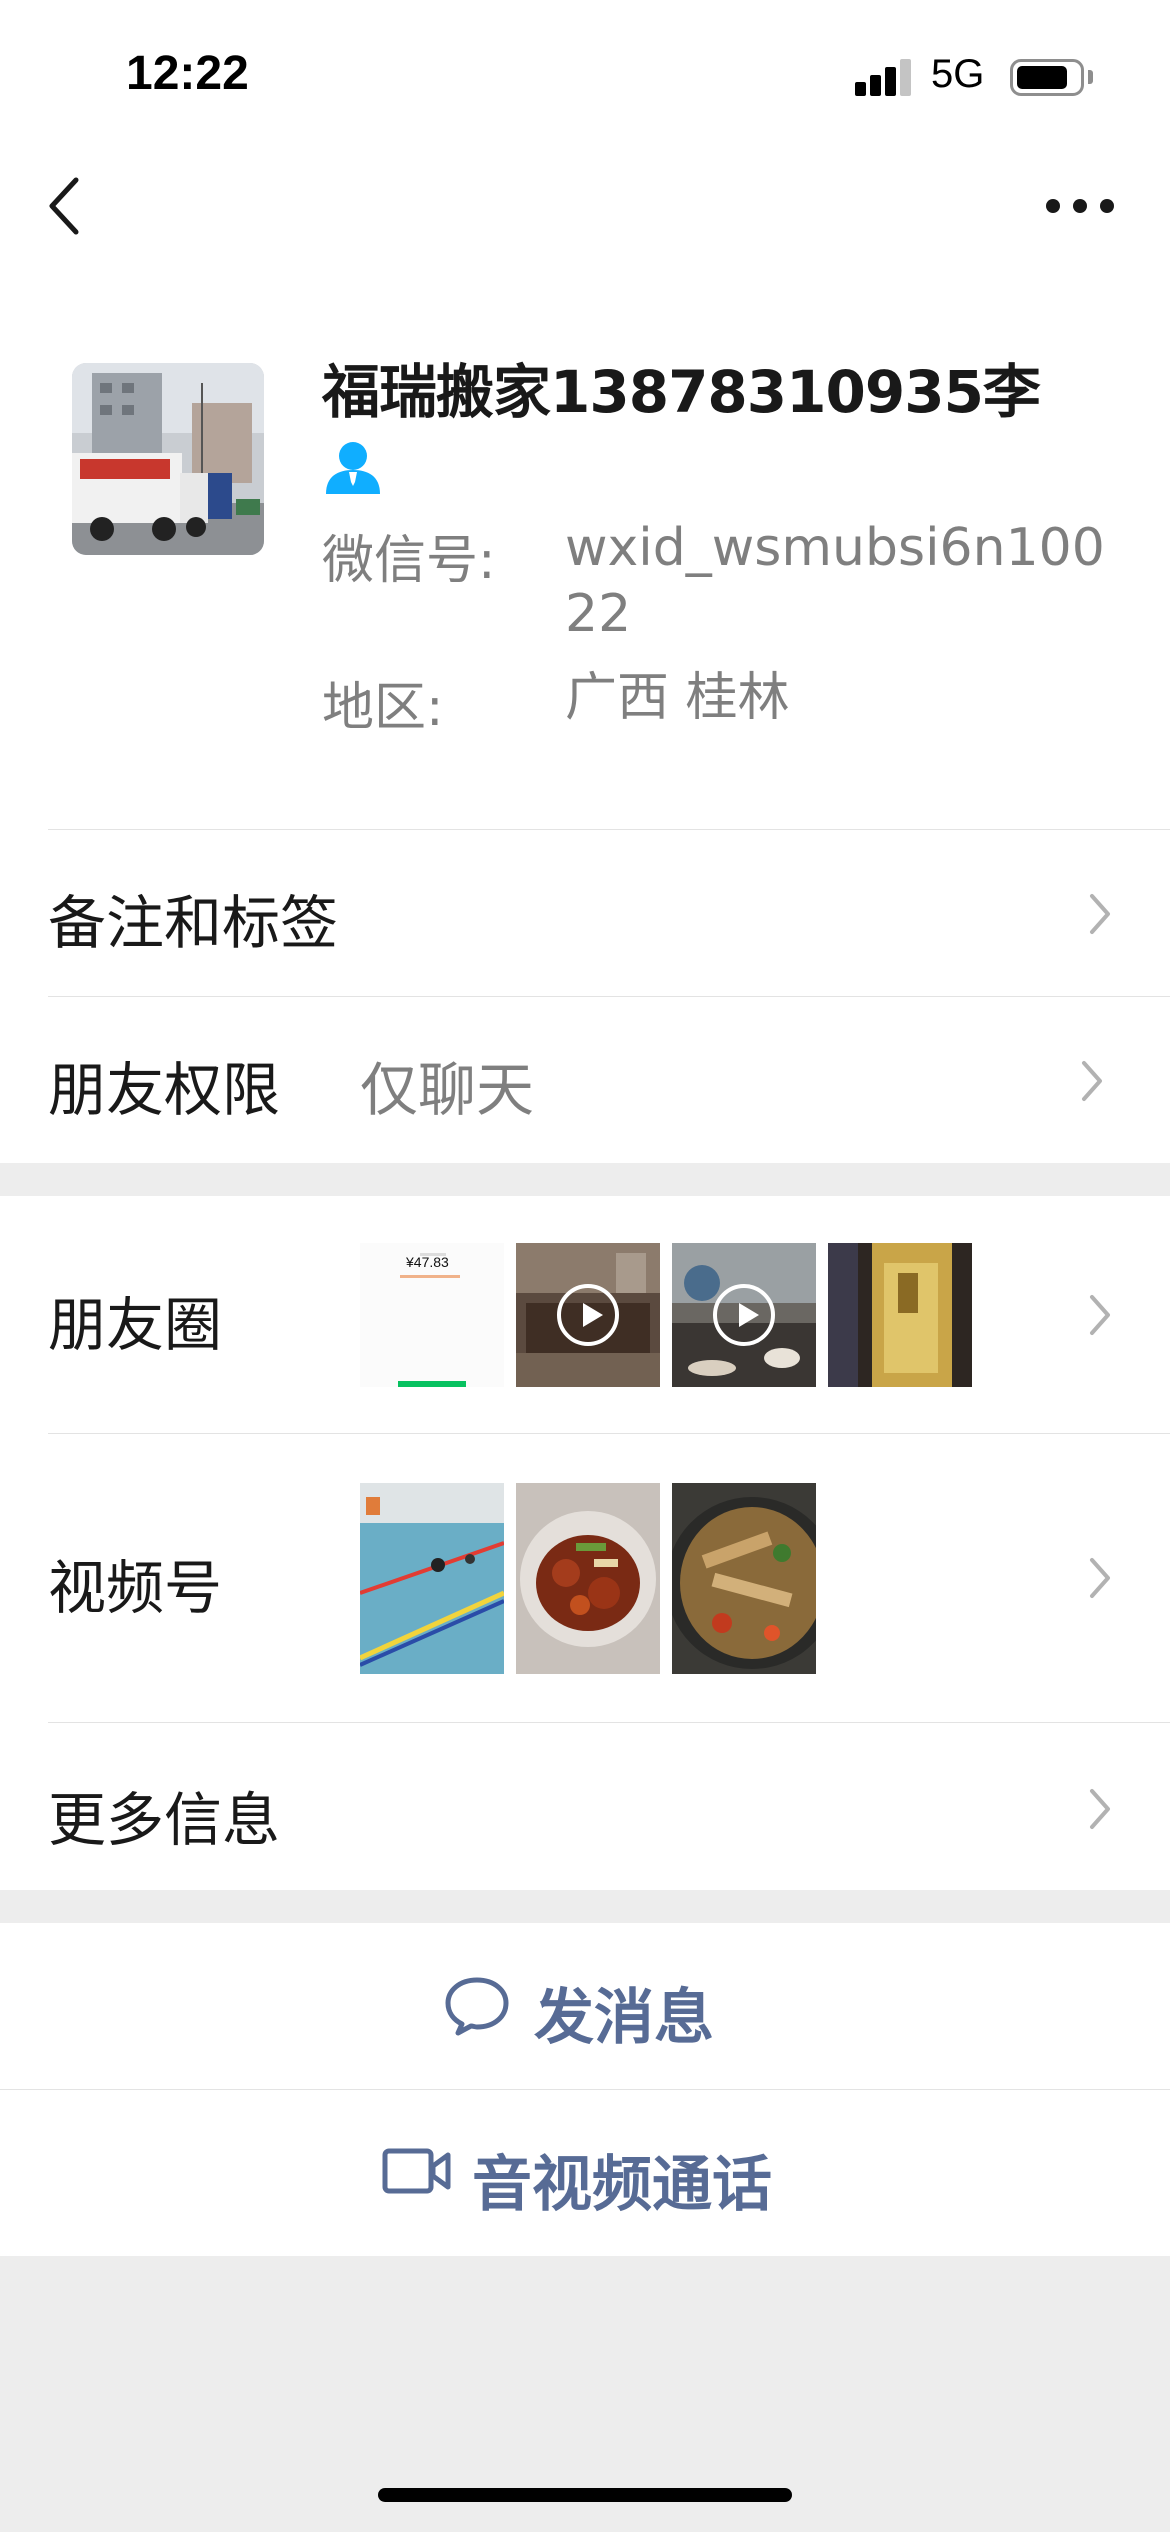 Image resolution: width=1170 pixels, height=2532 pixels. What do you see at coordinates (416, 2171) in the screenshot?
I see `video-camera-icon` at bounding box center [416, 2171].